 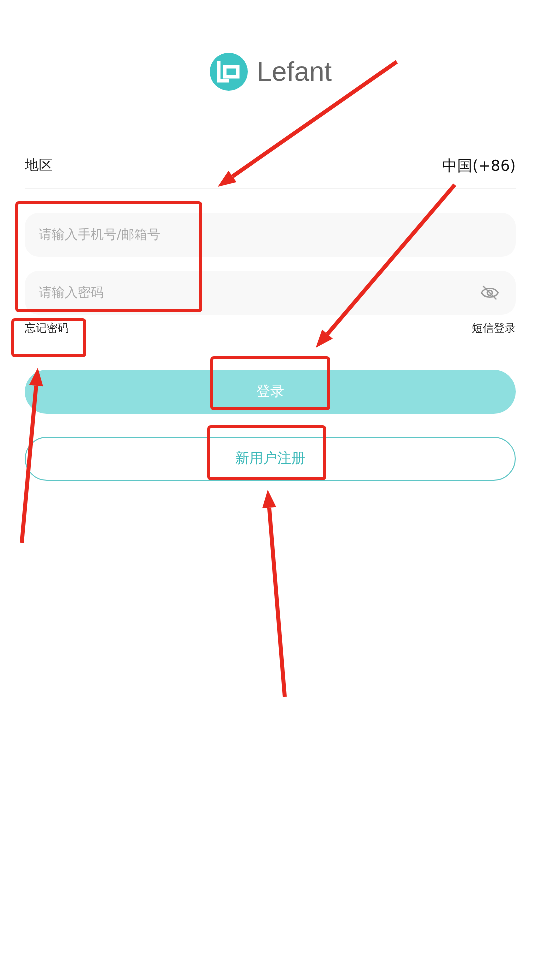 What do you see at coordinates (270, 293) in the screenshot?
I see `password-field: 请输入密码` at bounding box center [270, 293].